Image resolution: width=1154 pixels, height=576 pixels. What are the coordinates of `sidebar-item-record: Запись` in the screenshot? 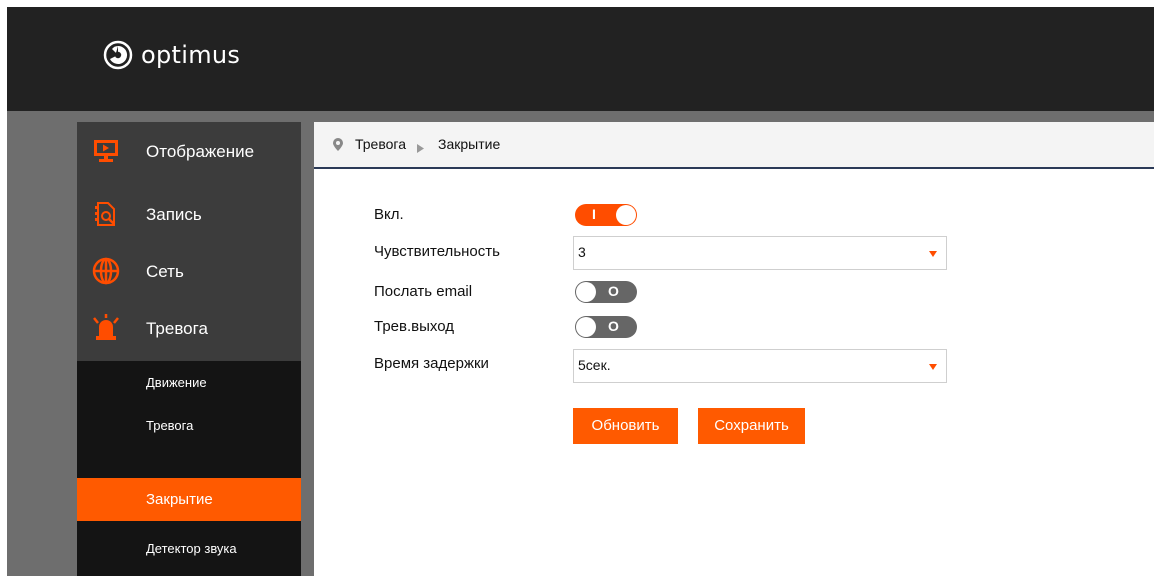 It's located at (189, 214).